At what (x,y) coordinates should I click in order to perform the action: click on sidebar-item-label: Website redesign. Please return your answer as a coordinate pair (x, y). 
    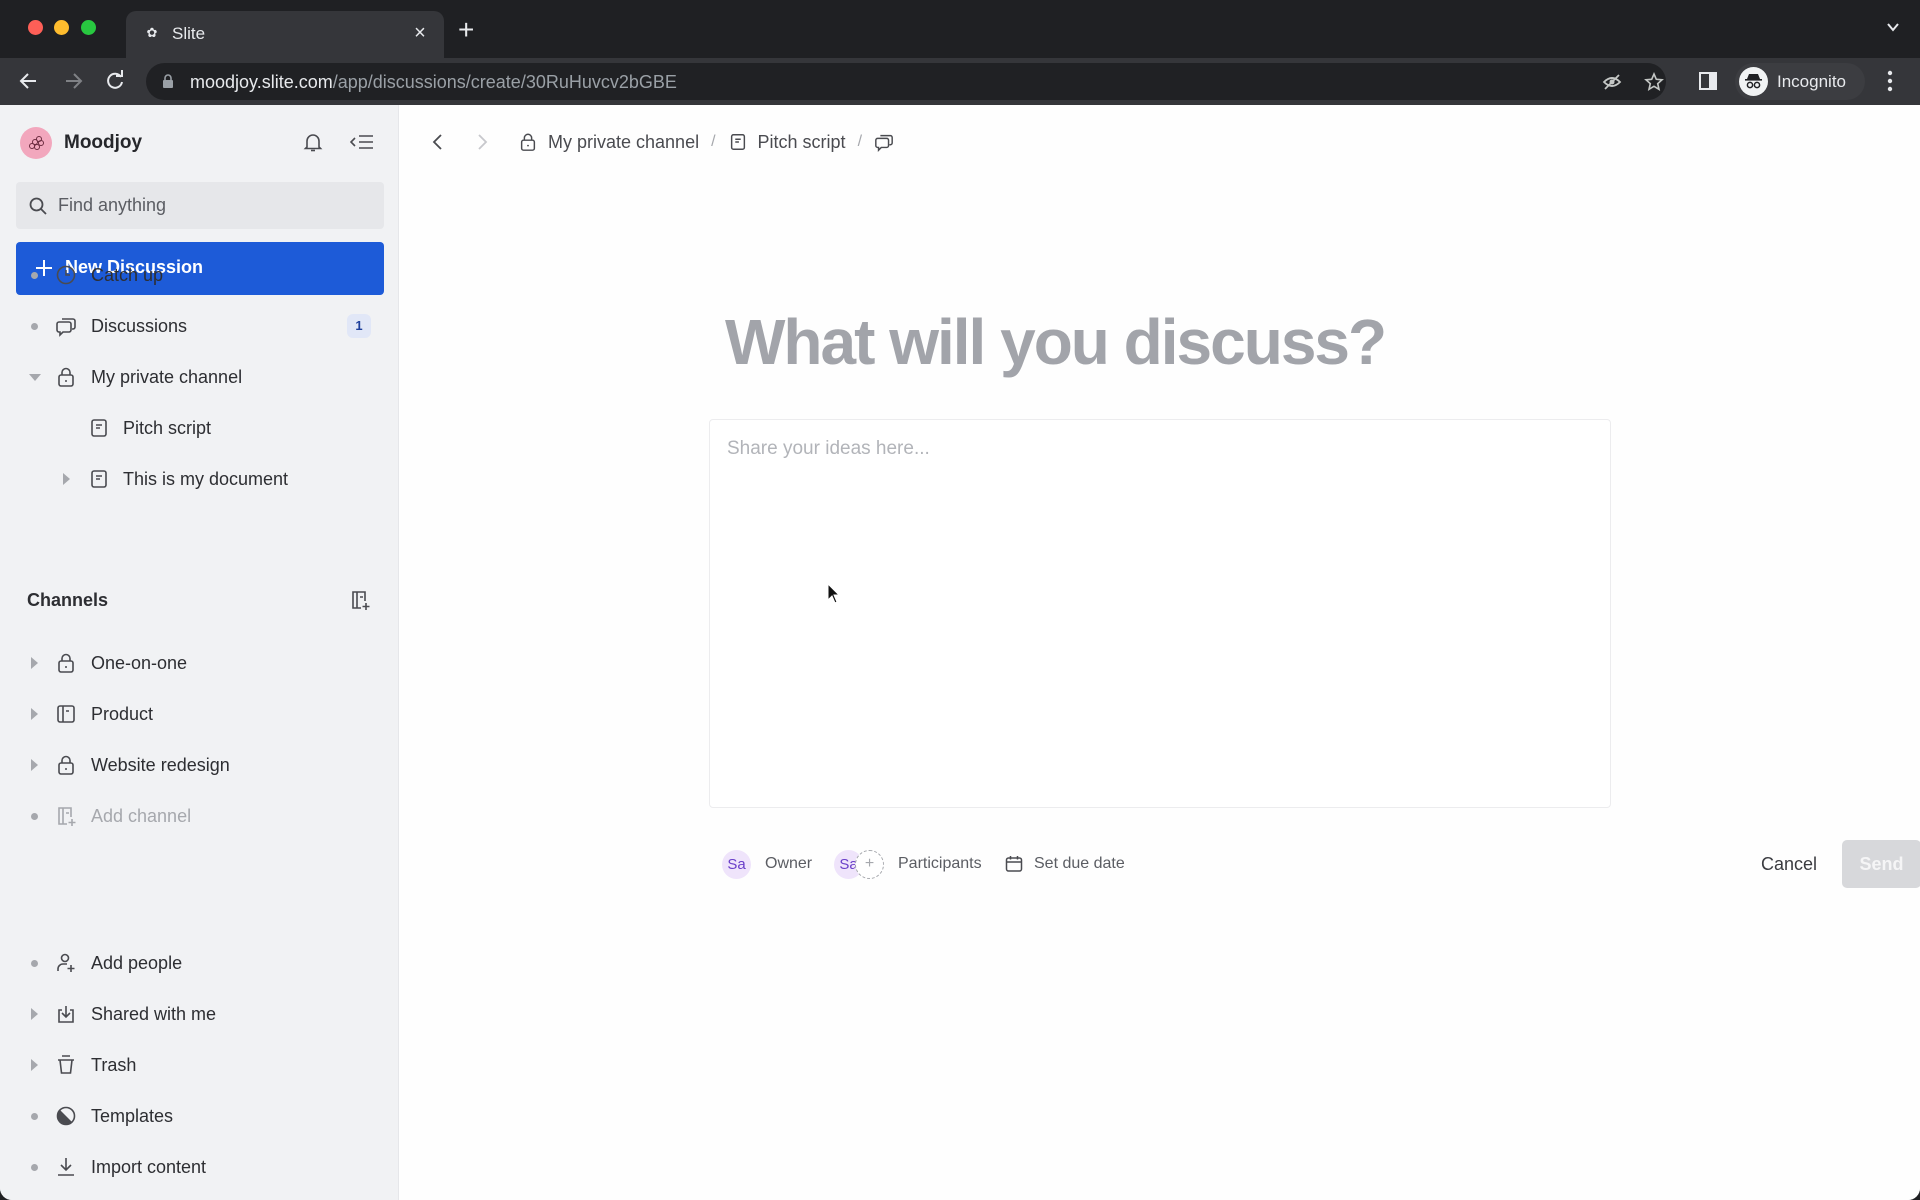
    Looking at the image, I should click on (160, 765).